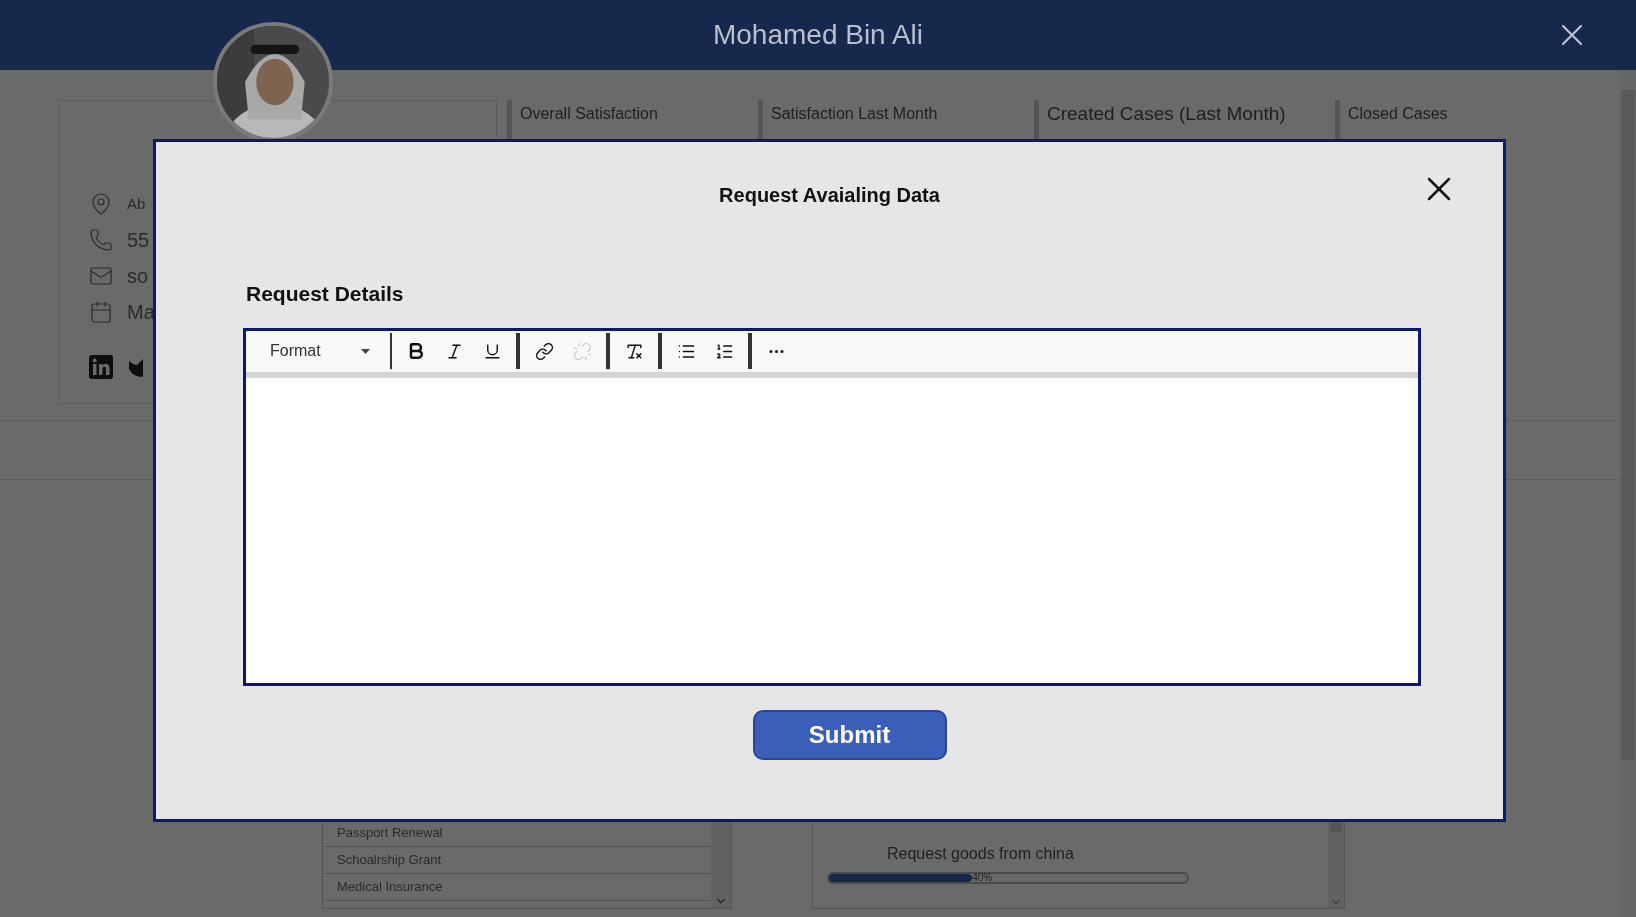 The width and height of the screenshot is (1636, 917). Describe the element at coordinates (101, 204) in the screenshot. I see `location-icon` at that location.